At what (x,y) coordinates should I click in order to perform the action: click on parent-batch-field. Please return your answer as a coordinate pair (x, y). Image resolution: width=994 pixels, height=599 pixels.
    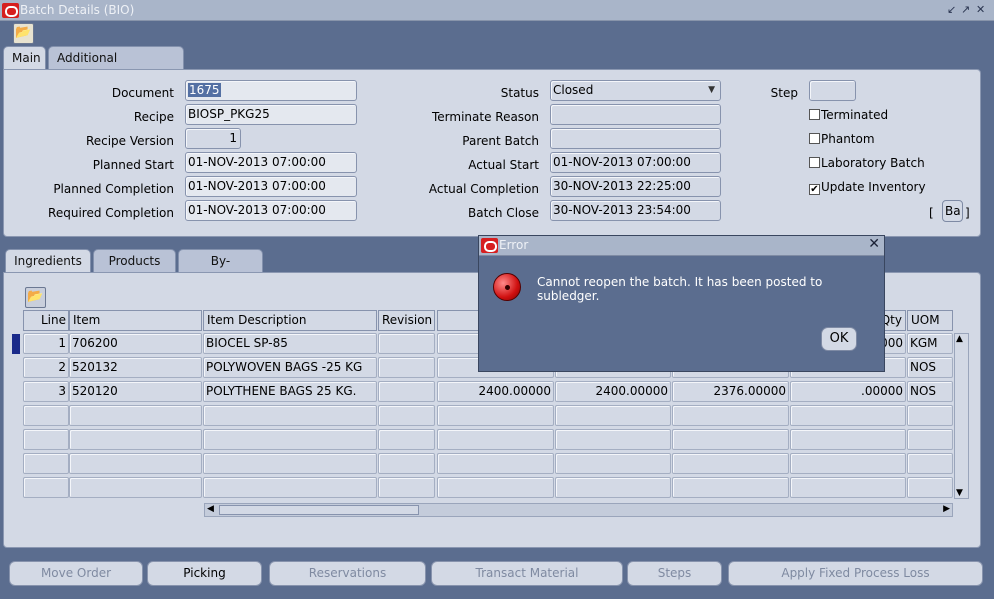
    Looking at the image, I should click on (635, 138).